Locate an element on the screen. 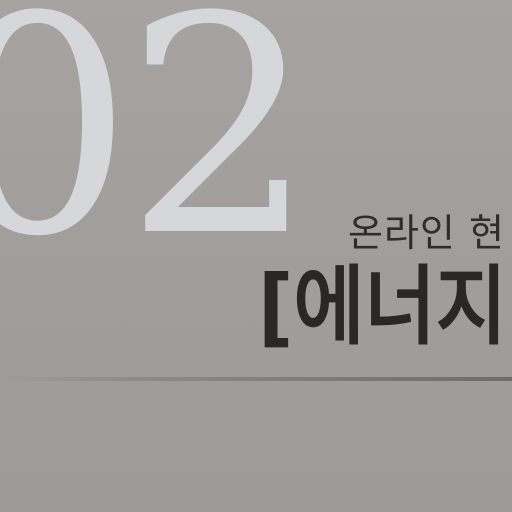  title-text: [에너지 is located at coordinates (383, 307).